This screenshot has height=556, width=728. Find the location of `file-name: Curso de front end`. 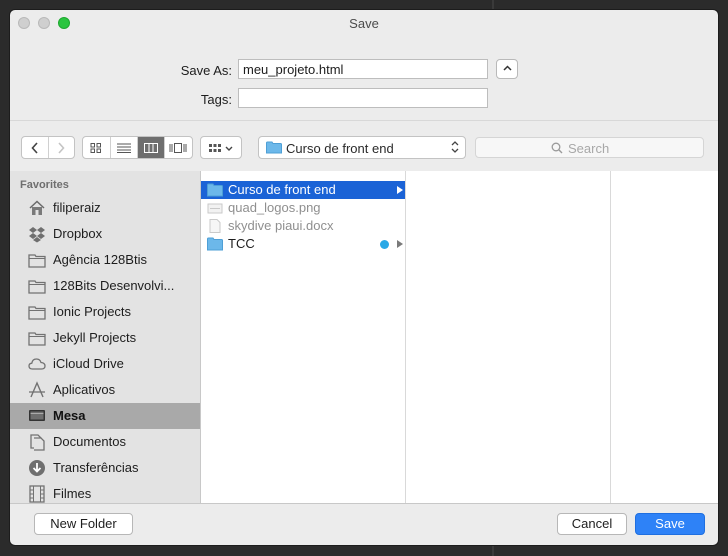

file-name: Curso de front end is located at coordinates (282, 189).